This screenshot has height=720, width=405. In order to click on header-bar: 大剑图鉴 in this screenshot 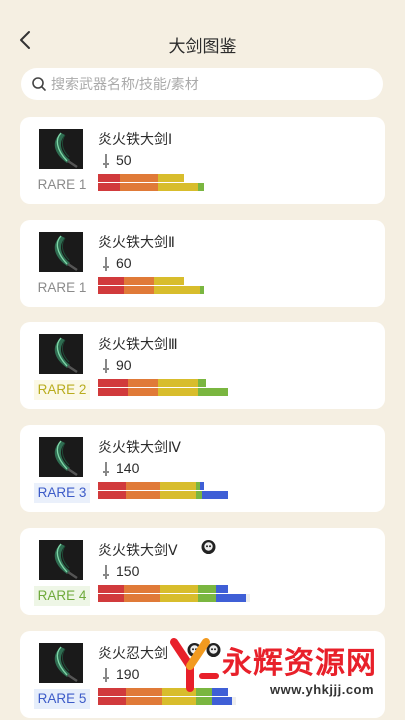, I will do `click(202, 32)`.